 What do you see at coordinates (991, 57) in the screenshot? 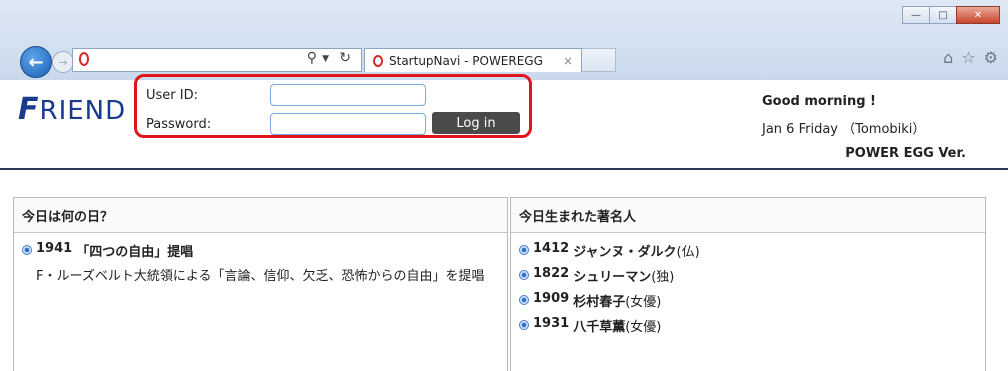
I see `gear-icon: ⚙` at bounding box center [991, 57].